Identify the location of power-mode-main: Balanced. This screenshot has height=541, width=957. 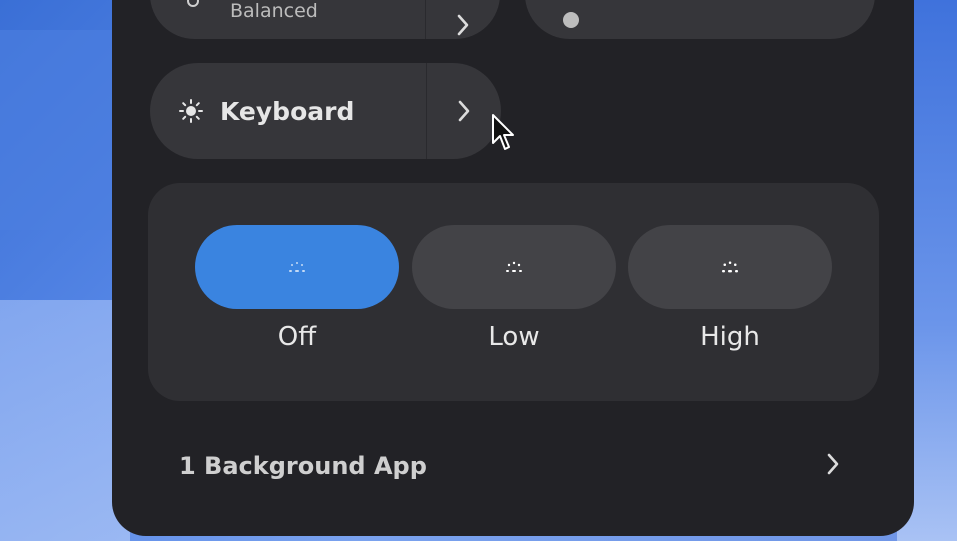
(288, 19).